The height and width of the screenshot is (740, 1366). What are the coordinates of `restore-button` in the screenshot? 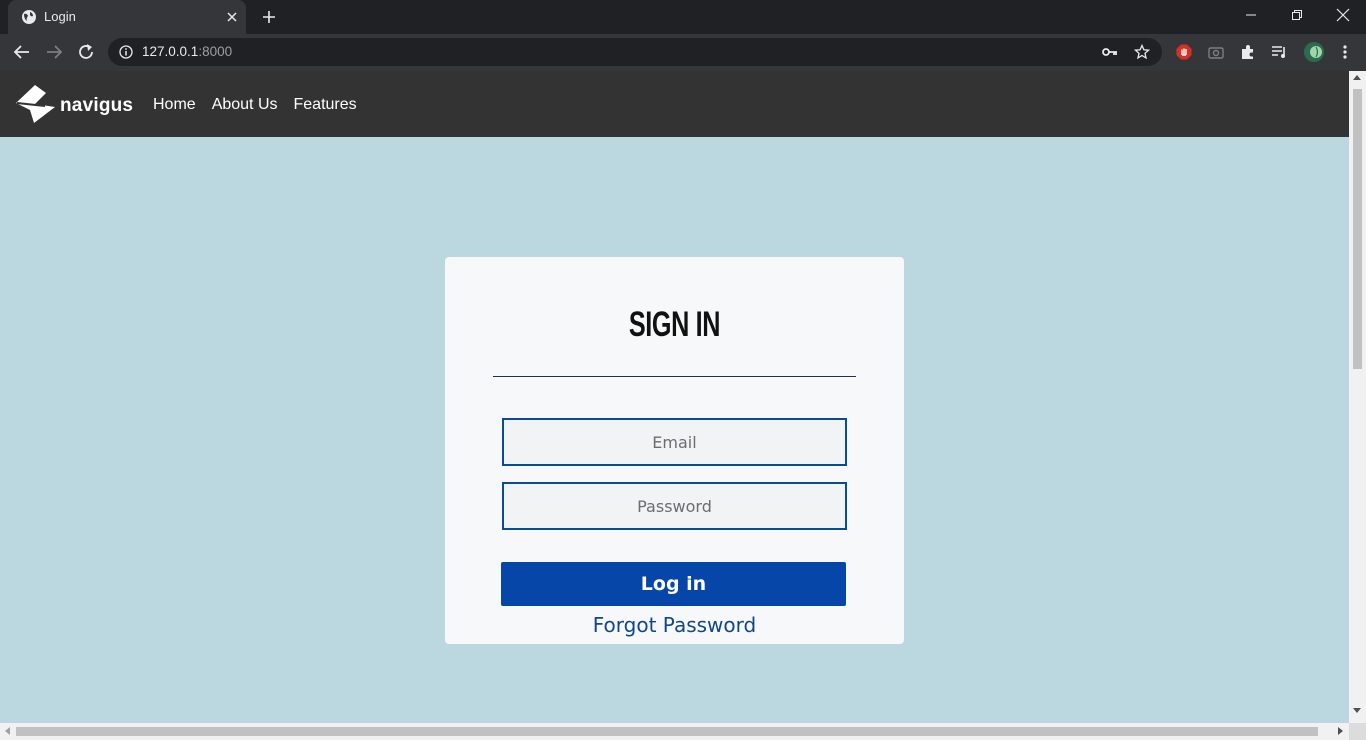 It's located at (1297, 15).